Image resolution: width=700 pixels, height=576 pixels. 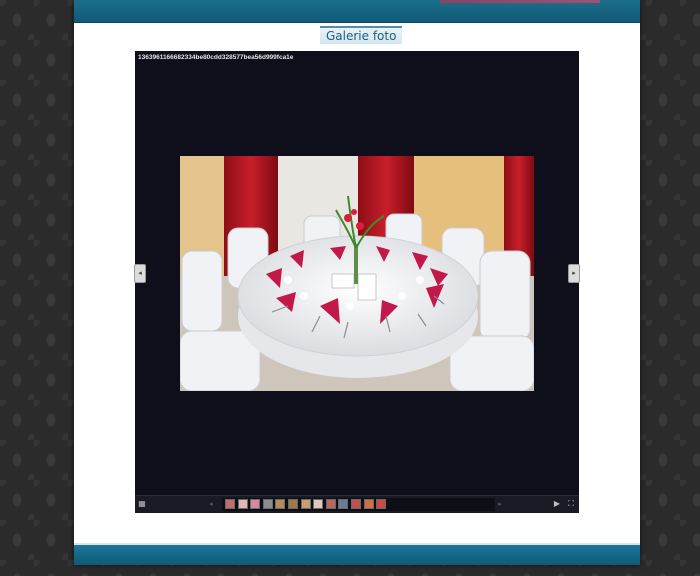 I want to click on grid-icon: ▦, so click(x=142, y=504).